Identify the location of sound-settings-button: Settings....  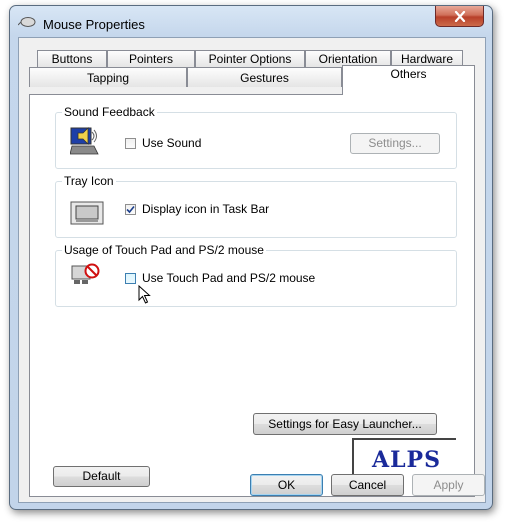
(395, 143).